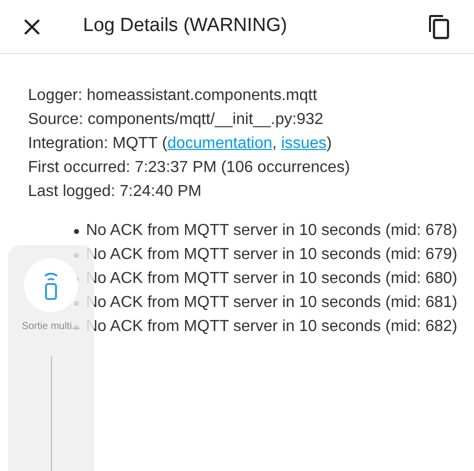 The image size is (474, 471). What do you see at coordinates (189, 168) in the screenshot?
I see `detail-line: First occurred: 7:23:37 PM (106 occurrences)` at bounding box center [189, 168].